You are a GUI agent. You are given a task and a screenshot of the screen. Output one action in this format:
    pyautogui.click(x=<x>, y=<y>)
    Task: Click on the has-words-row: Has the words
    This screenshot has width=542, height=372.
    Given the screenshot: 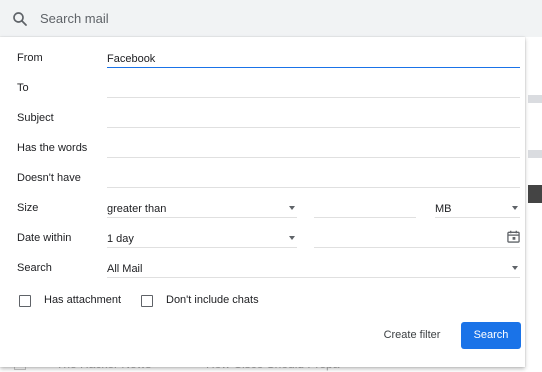 What is the action you would take?
    pyautogui.click(x=262, y=150)
    